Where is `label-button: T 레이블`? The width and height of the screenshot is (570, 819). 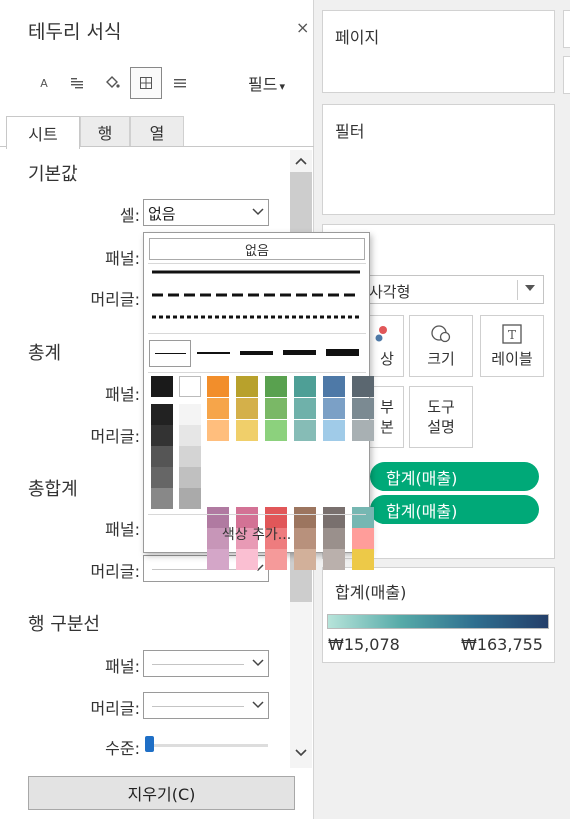 label-button: T 레이블 is located at coordinates (512, 346).